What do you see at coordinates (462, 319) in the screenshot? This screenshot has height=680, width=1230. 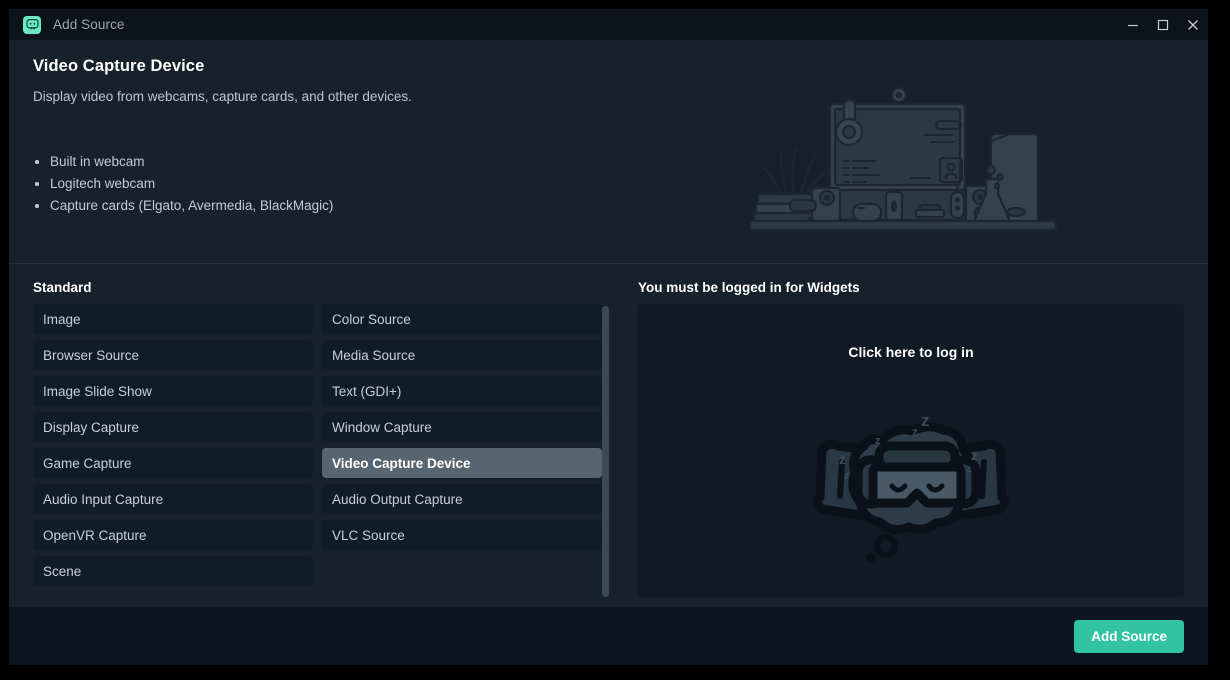 I see `source-item-color-source: Color Source` at bounding box center [462, 319].